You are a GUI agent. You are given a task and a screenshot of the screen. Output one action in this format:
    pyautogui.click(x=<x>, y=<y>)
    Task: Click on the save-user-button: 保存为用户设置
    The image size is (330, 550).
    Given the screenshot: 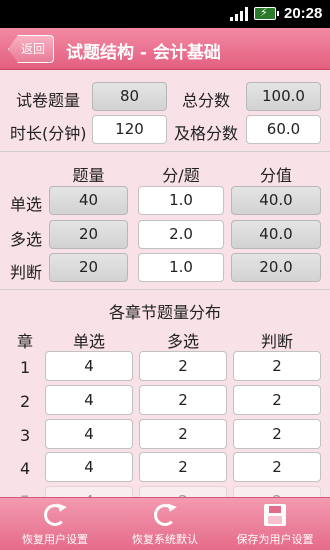 What is the action you would take?
    pyautogui.click(x=275, y=524)
    